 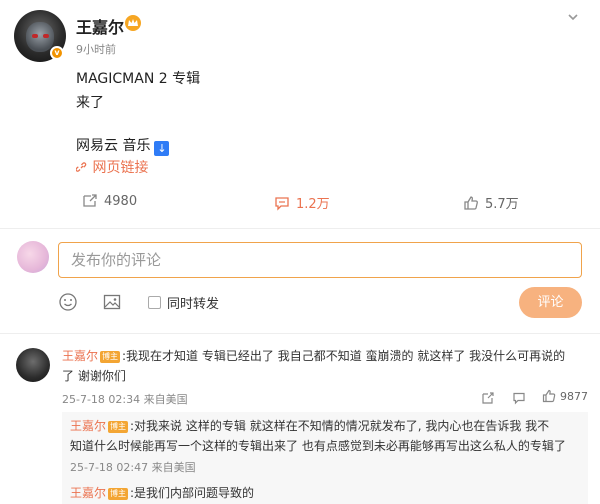 I want to click on emoji-icon, so click(x=68, y=302).